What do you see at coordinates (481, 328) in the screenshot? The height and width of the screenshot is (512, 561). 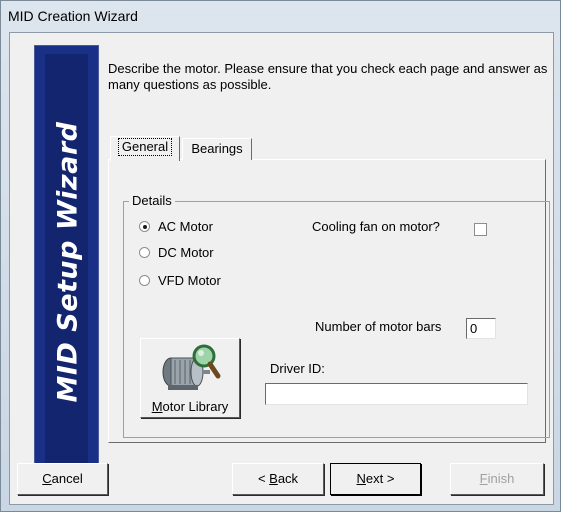 I see `motor-bars-input` at bounding box center [481, 328].